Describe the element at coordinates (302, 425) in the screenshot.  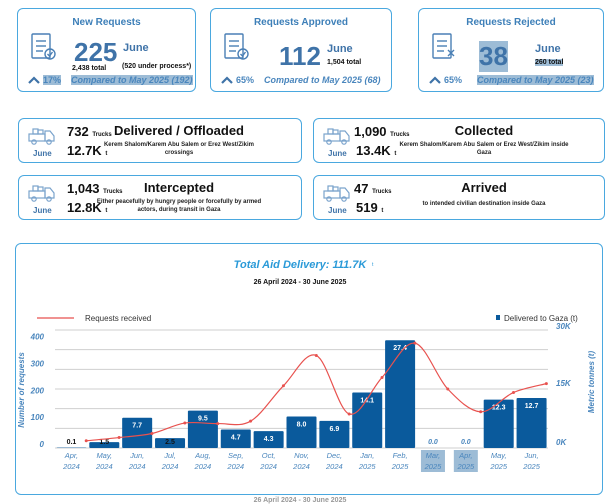
I see `bar-label: 8.0` at that location.